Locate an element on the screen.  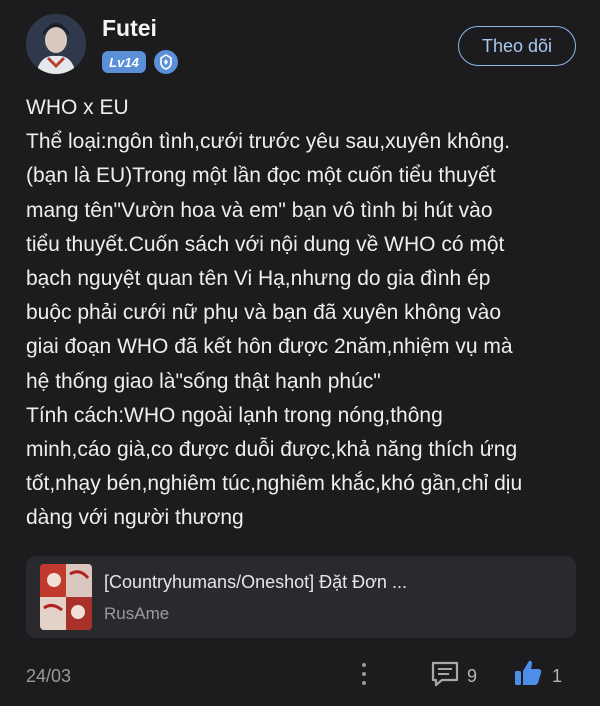
follow-button: Theo dõi is located at coordinates (517, 46).